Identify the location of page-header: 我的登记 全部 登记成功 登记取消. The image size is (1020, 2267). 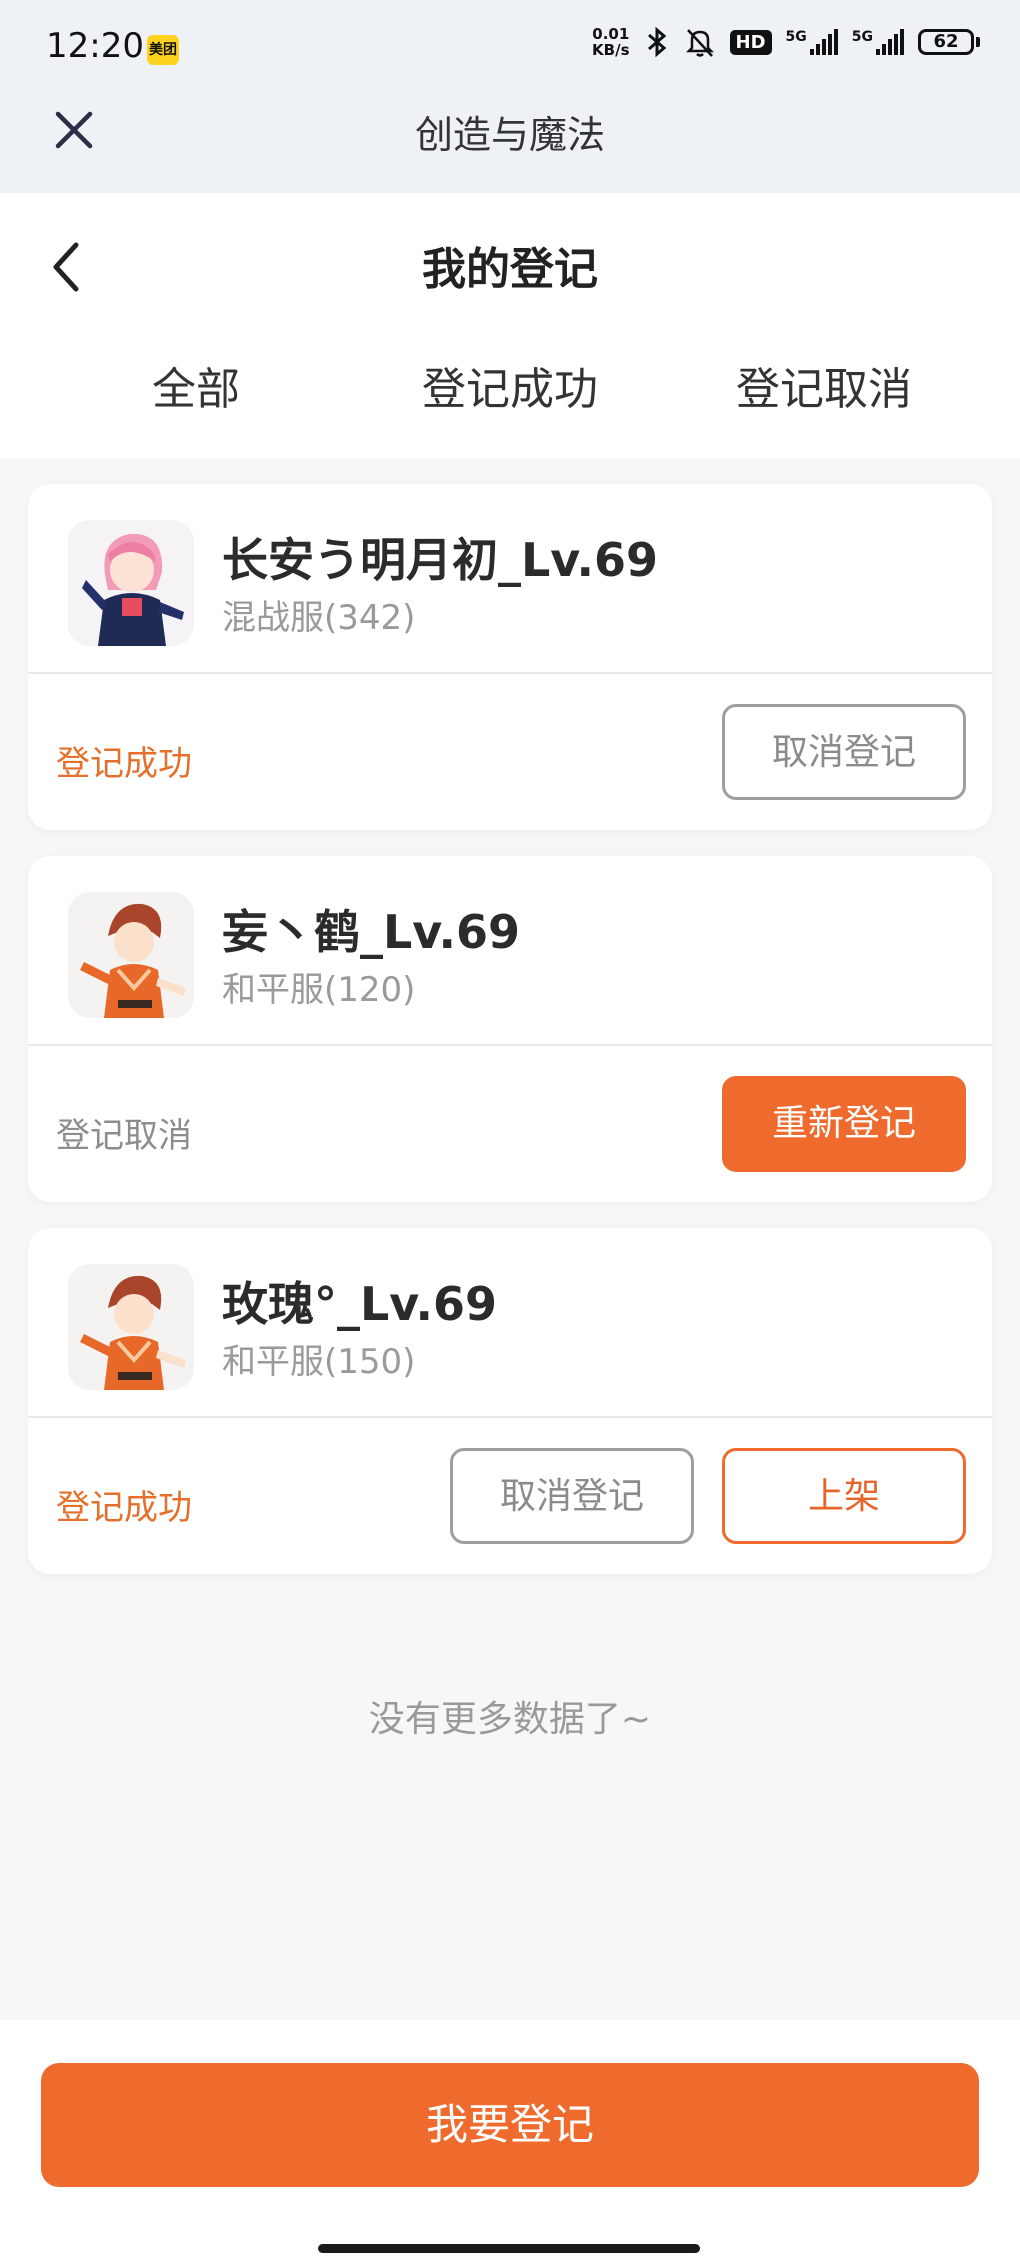
(510, 325).